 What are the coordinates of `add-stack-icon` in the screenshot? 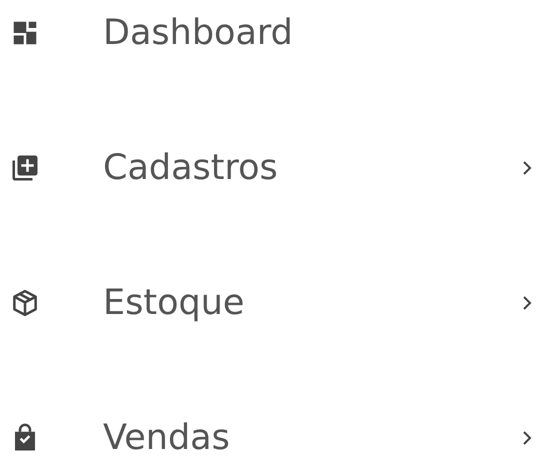 It's located at (25, 168).